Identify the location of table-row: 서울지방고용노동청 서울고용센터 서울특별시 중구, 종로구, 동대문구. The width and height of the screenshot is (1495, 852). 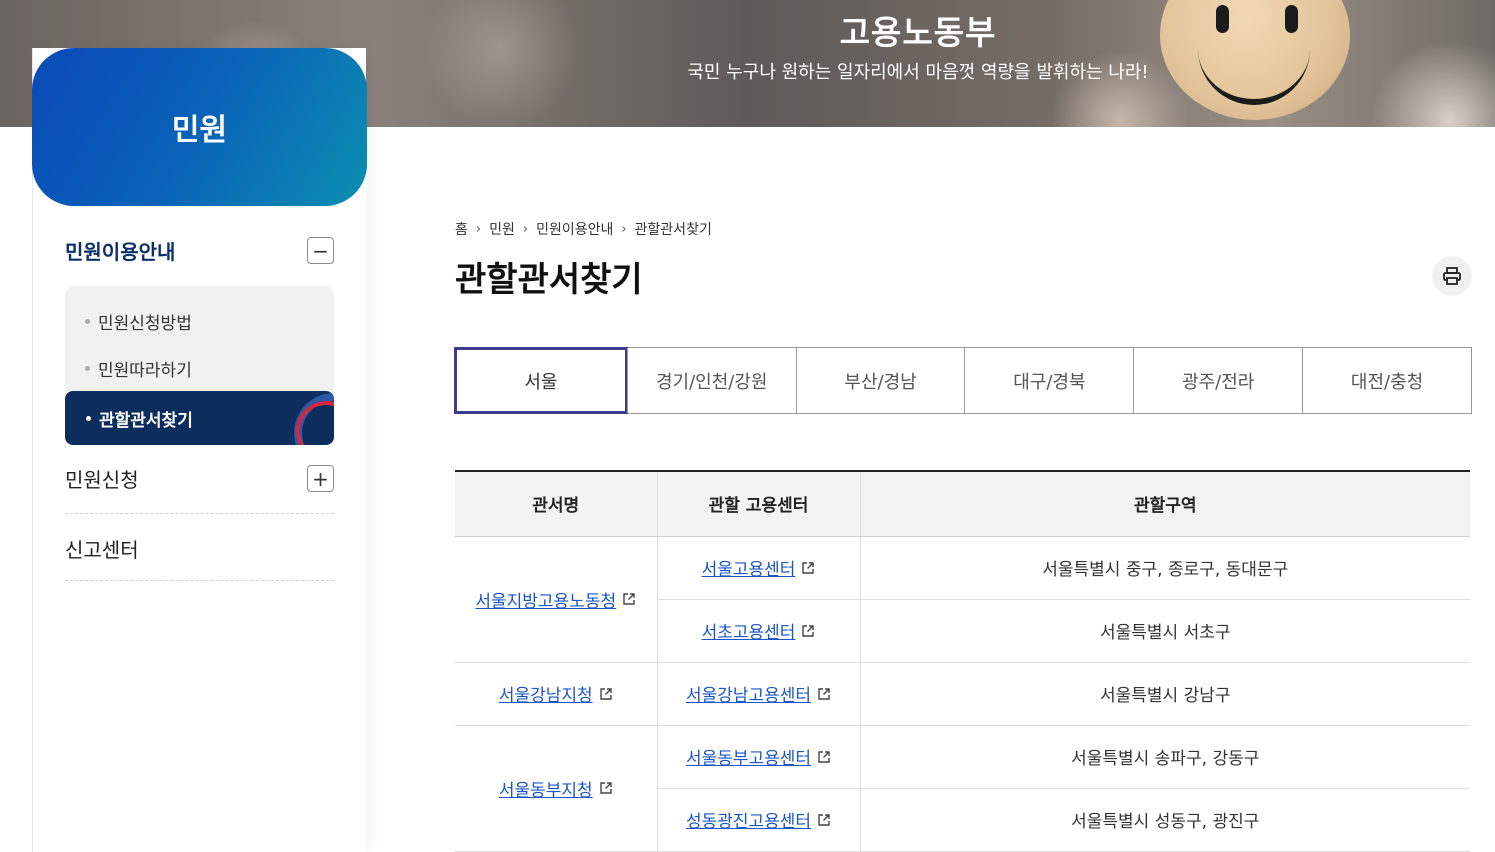
(962, 599).